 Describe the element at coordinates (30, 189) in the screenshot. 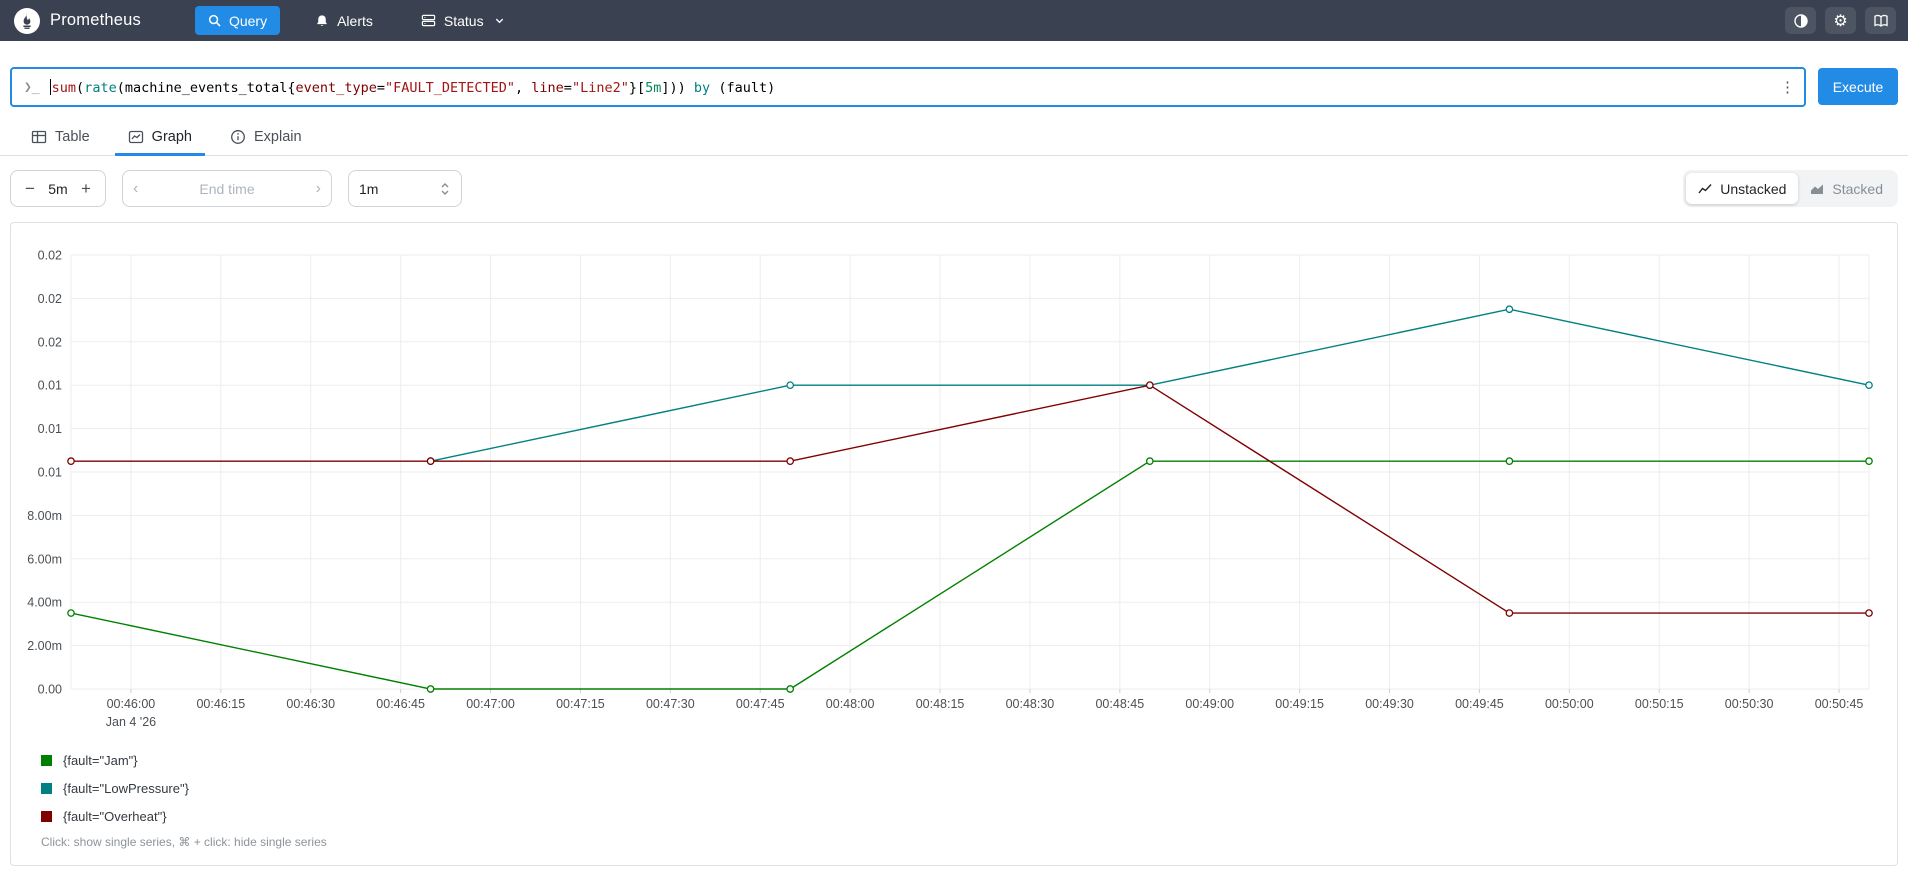

I see `range-decrease-button: −` at that location.